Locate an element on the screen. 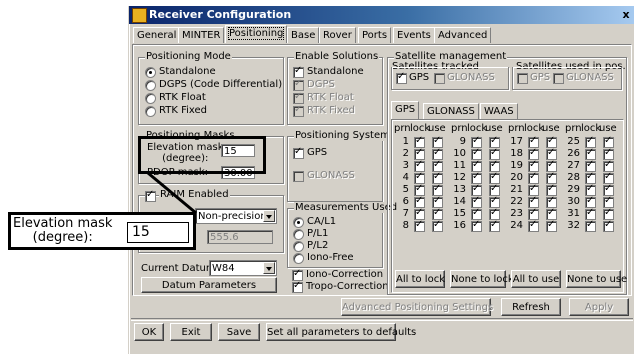  tracked-gps-label: GPS is located at coordinates (419, 77).